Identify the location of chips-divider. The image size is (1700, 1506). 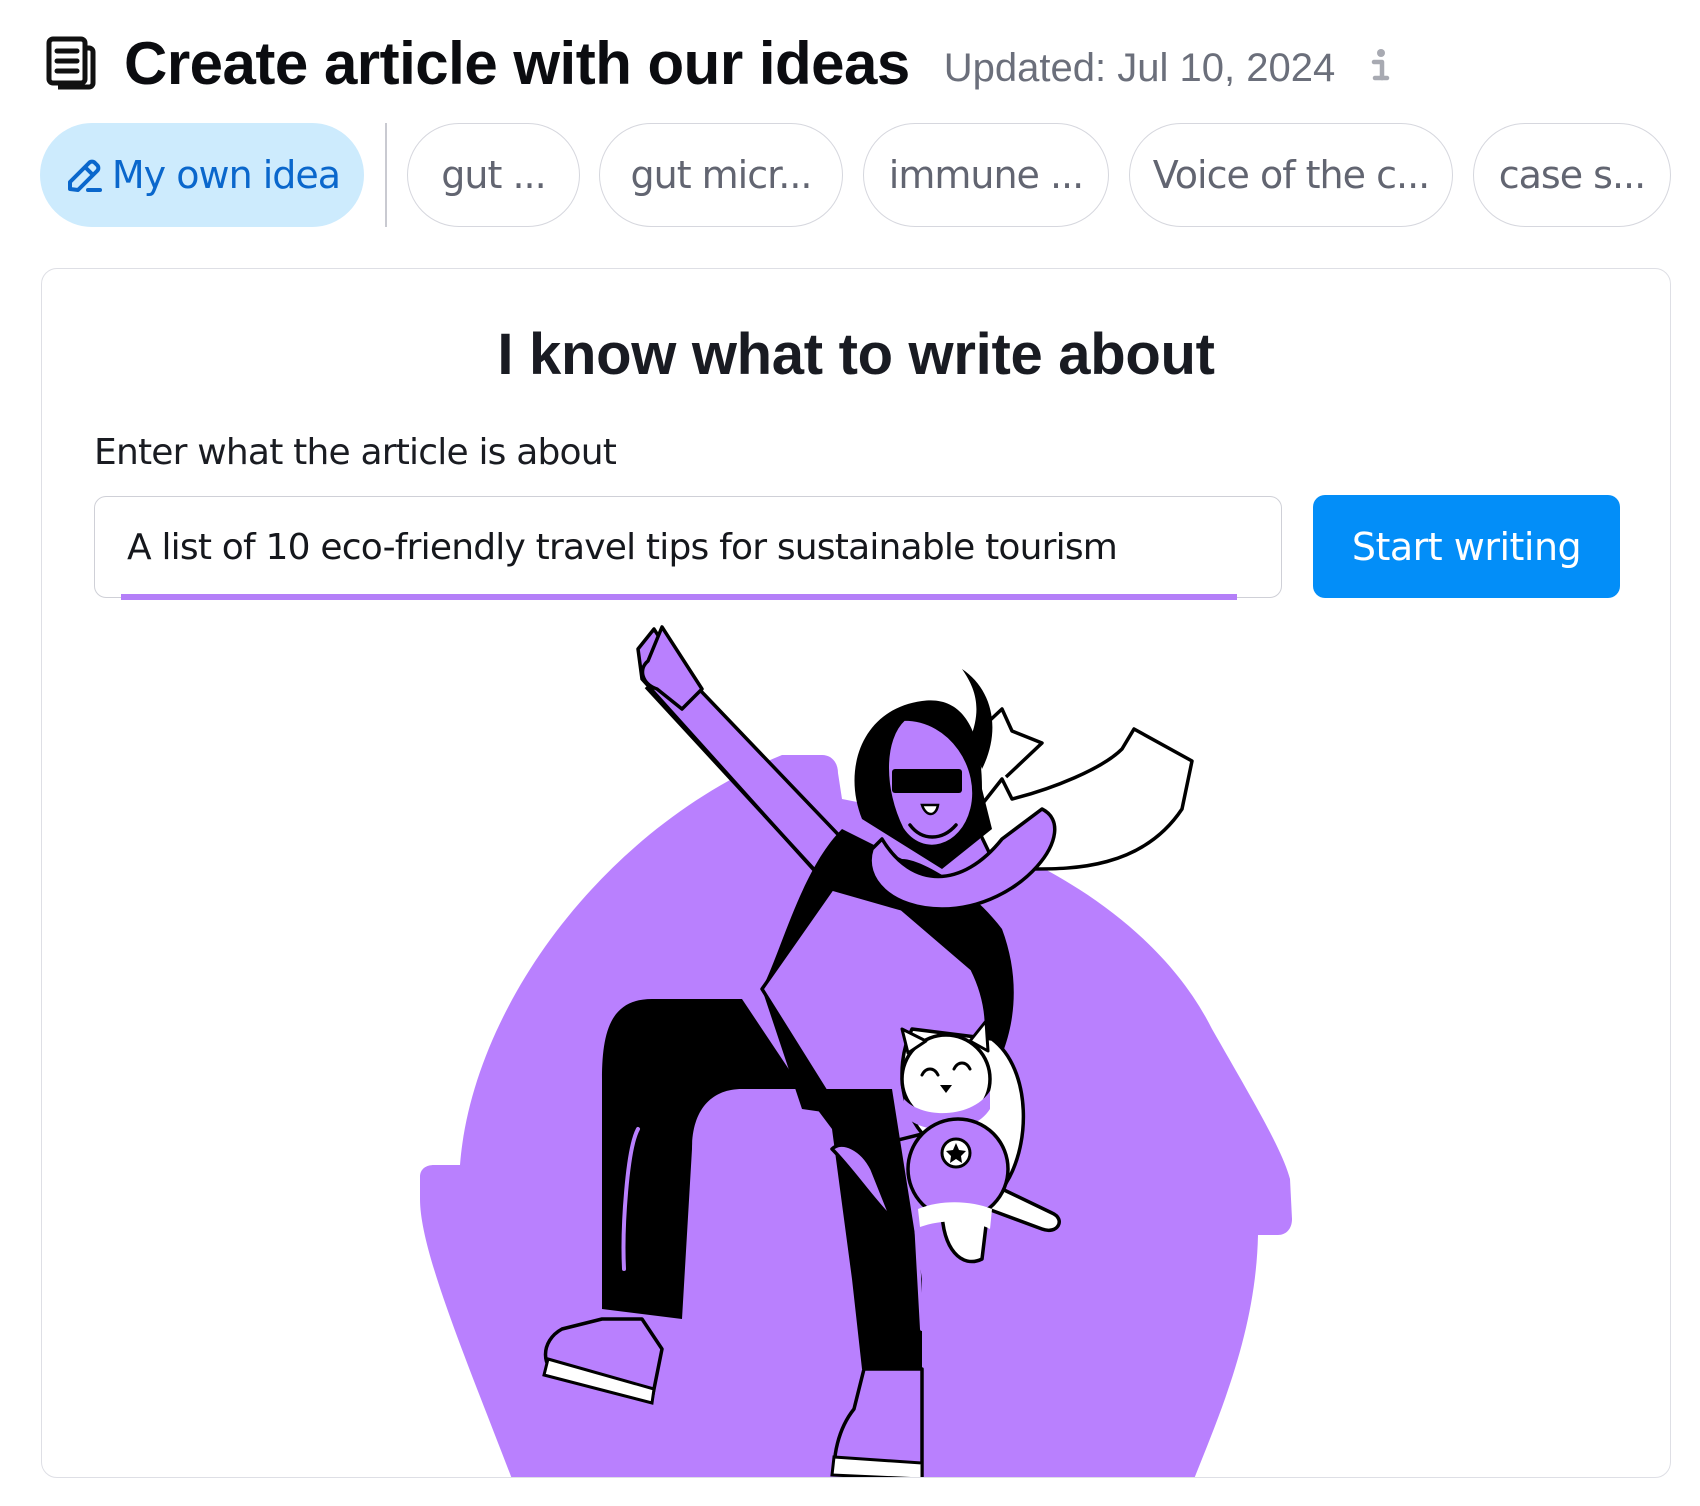
(386, 175).